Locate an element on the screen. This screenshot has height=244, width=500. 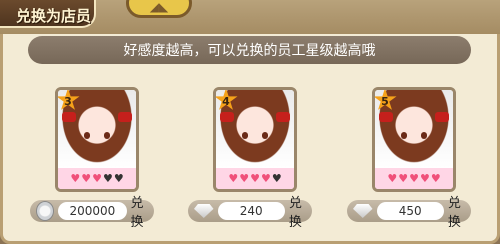
price-value: 450 is located at coordinates (410, 211).